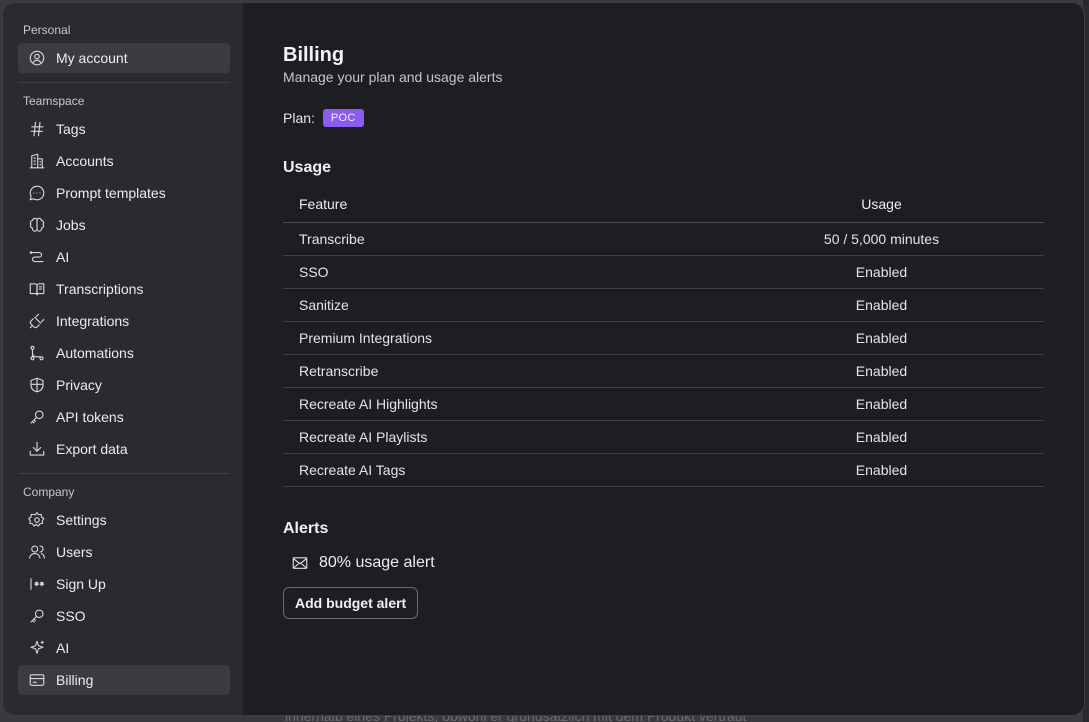 This screenshot has width=1089, height=722. I want to click on envelope-icon, so click(300, 562).